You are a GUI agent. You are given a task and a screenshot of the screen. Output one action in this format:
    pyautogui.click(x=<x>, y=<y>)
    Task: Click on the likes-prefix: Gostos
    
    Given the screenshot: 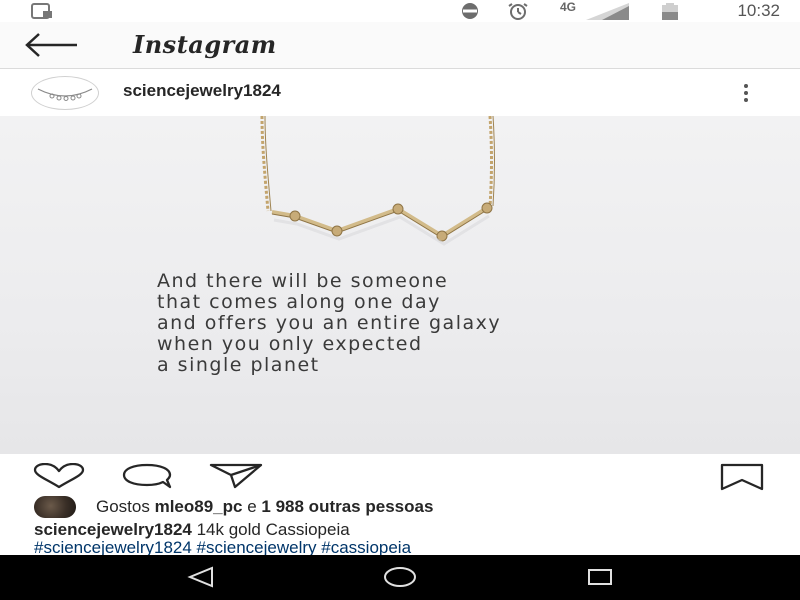 What is the action you would take?
    pyautogui.click(x=123, y=506)
    